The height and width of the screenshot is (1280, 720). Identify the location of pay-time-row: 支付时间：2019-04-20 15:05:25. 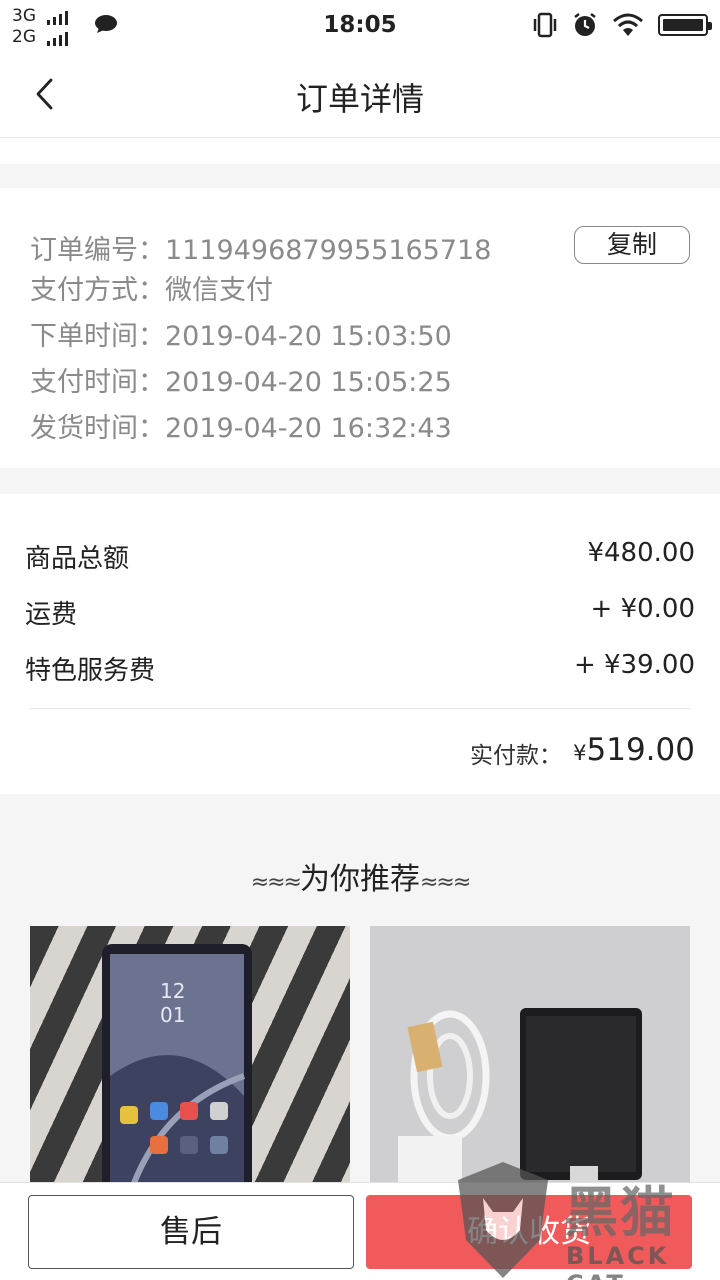
(241, 379).